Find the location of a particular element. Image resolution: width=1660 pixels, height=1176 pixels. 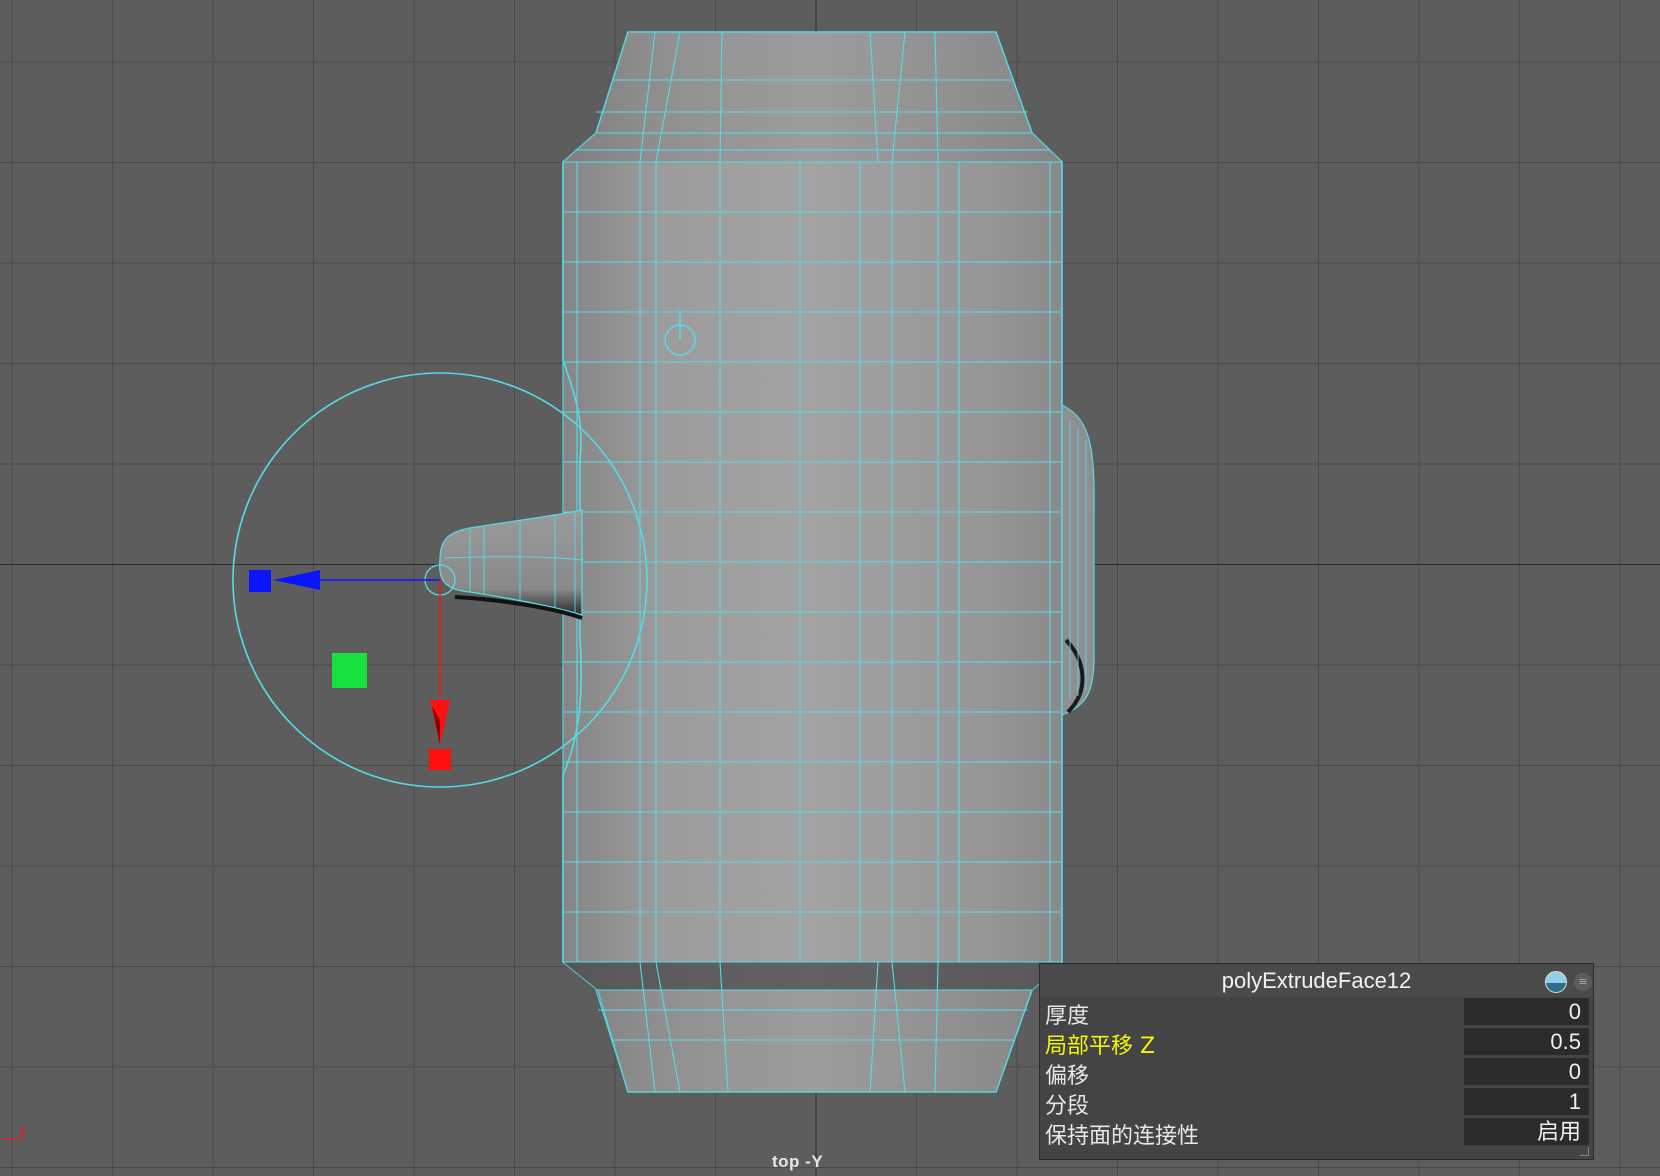

x-axis-handle is located at coordinates (440, 759).